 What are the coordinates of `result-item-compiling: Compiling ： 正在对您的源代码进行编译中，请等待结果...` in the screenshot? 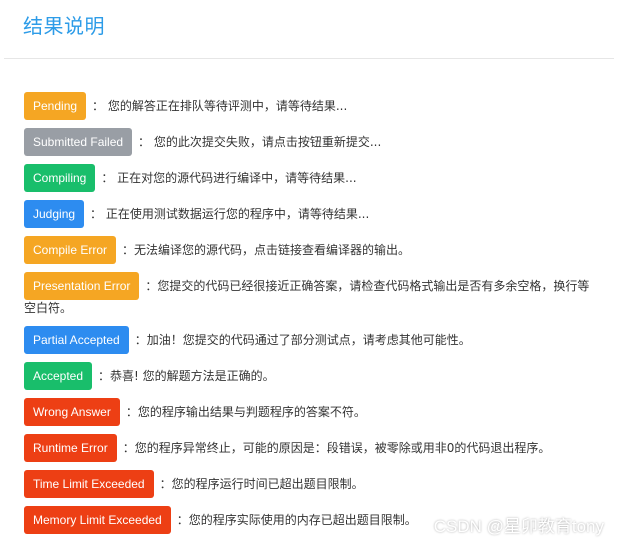 It's located at (307, 178).